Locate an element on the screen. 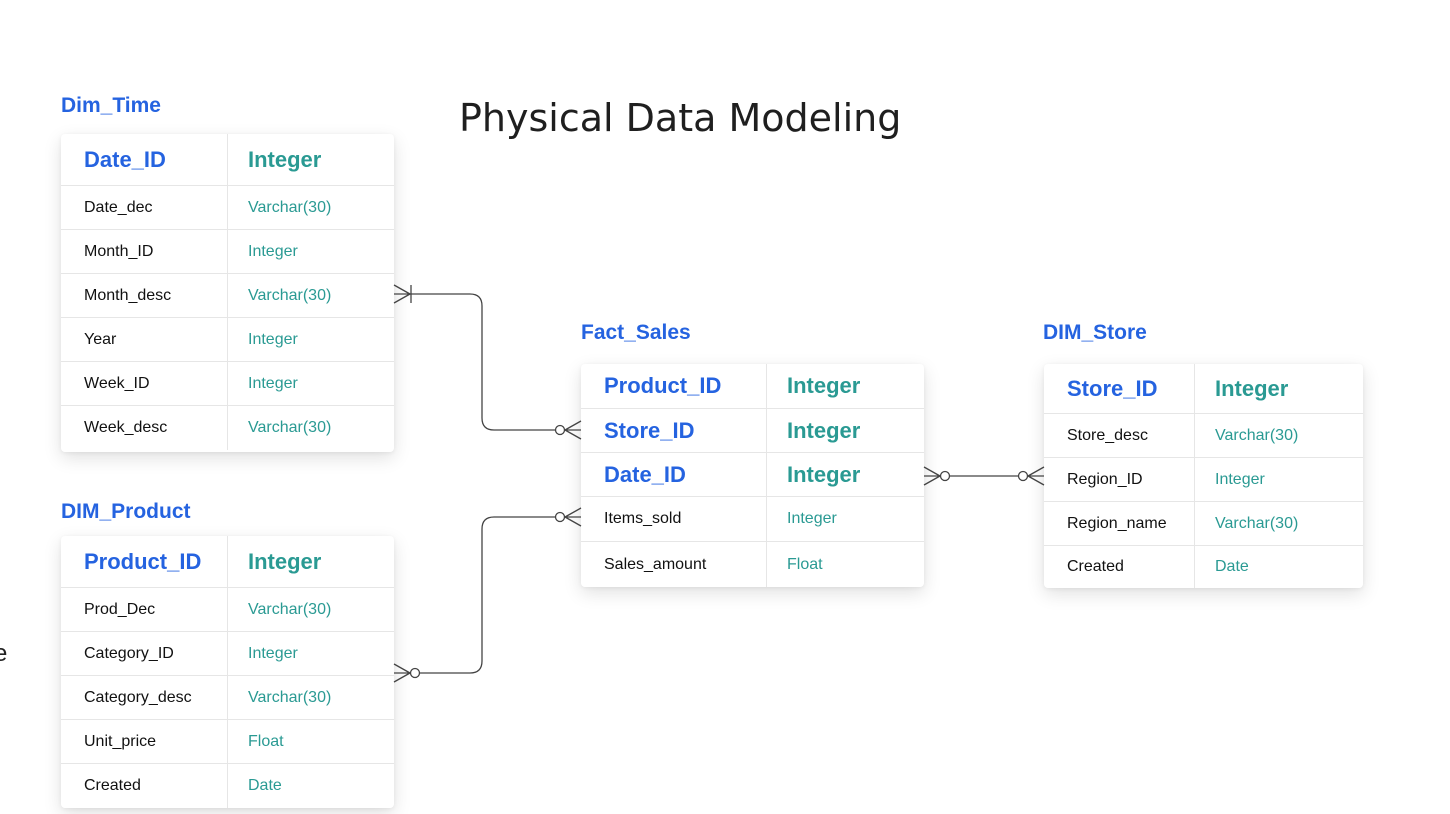  table-row: Date_dec Varchar(30) is located at coordinates (227, 208).